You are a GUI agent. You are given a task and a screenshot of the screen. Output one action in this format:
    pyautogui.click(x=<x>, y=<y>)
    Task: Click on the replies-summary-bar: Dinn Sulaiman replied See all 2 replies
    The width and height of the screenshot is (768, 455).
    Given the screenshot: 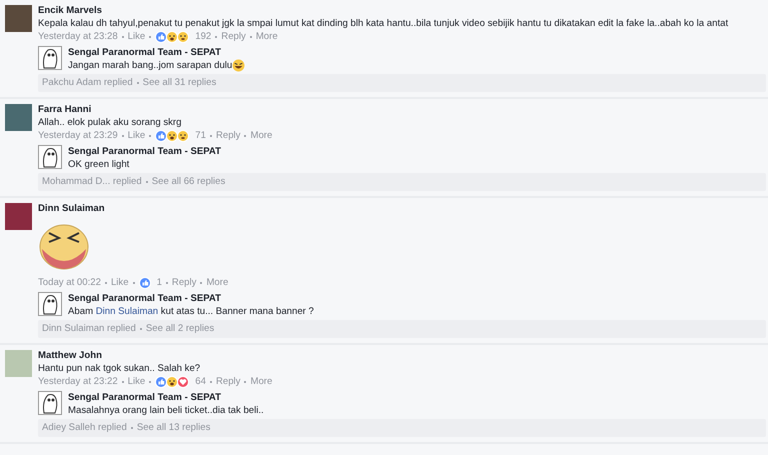 What is the action you would take?
    pyautogui.click(x=402, y=329)
    